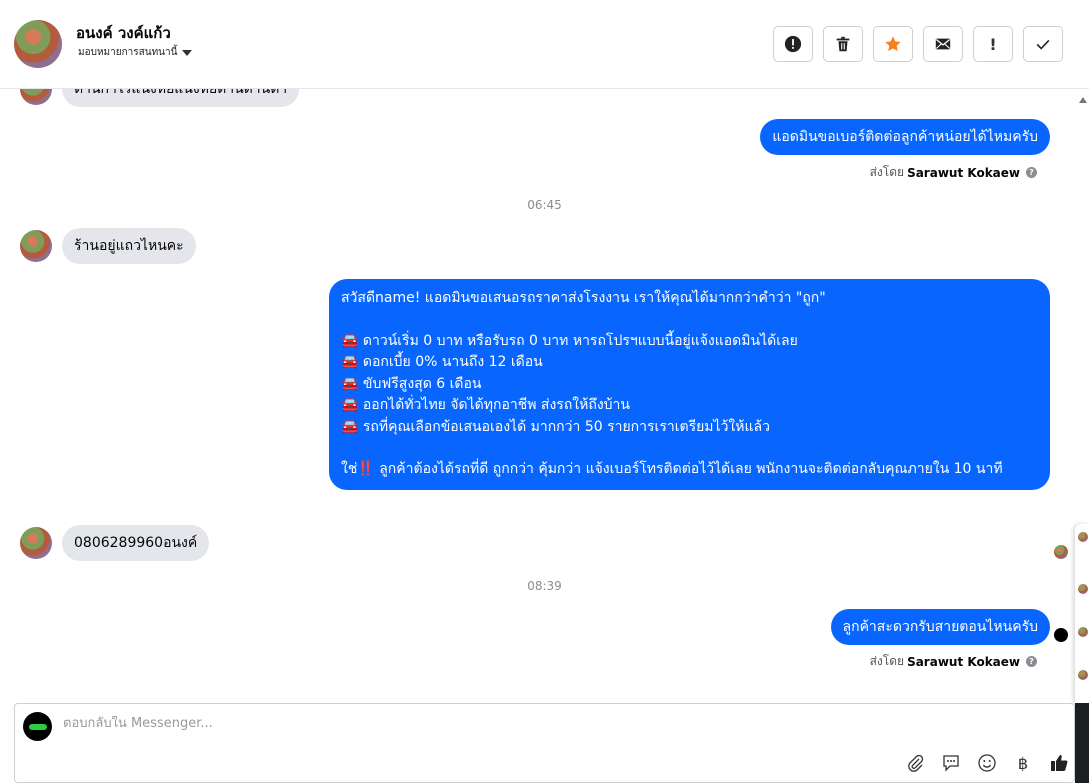 This screenshot has height=783, width=1089. I want to click on timestamp: 08:39, so click(544, 586).